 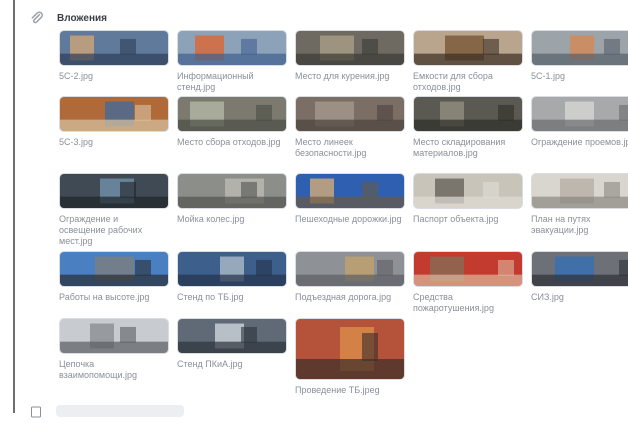 I want to click on attachment-filename: Подъездная дорога.jpg, so click(x=343, y=297).